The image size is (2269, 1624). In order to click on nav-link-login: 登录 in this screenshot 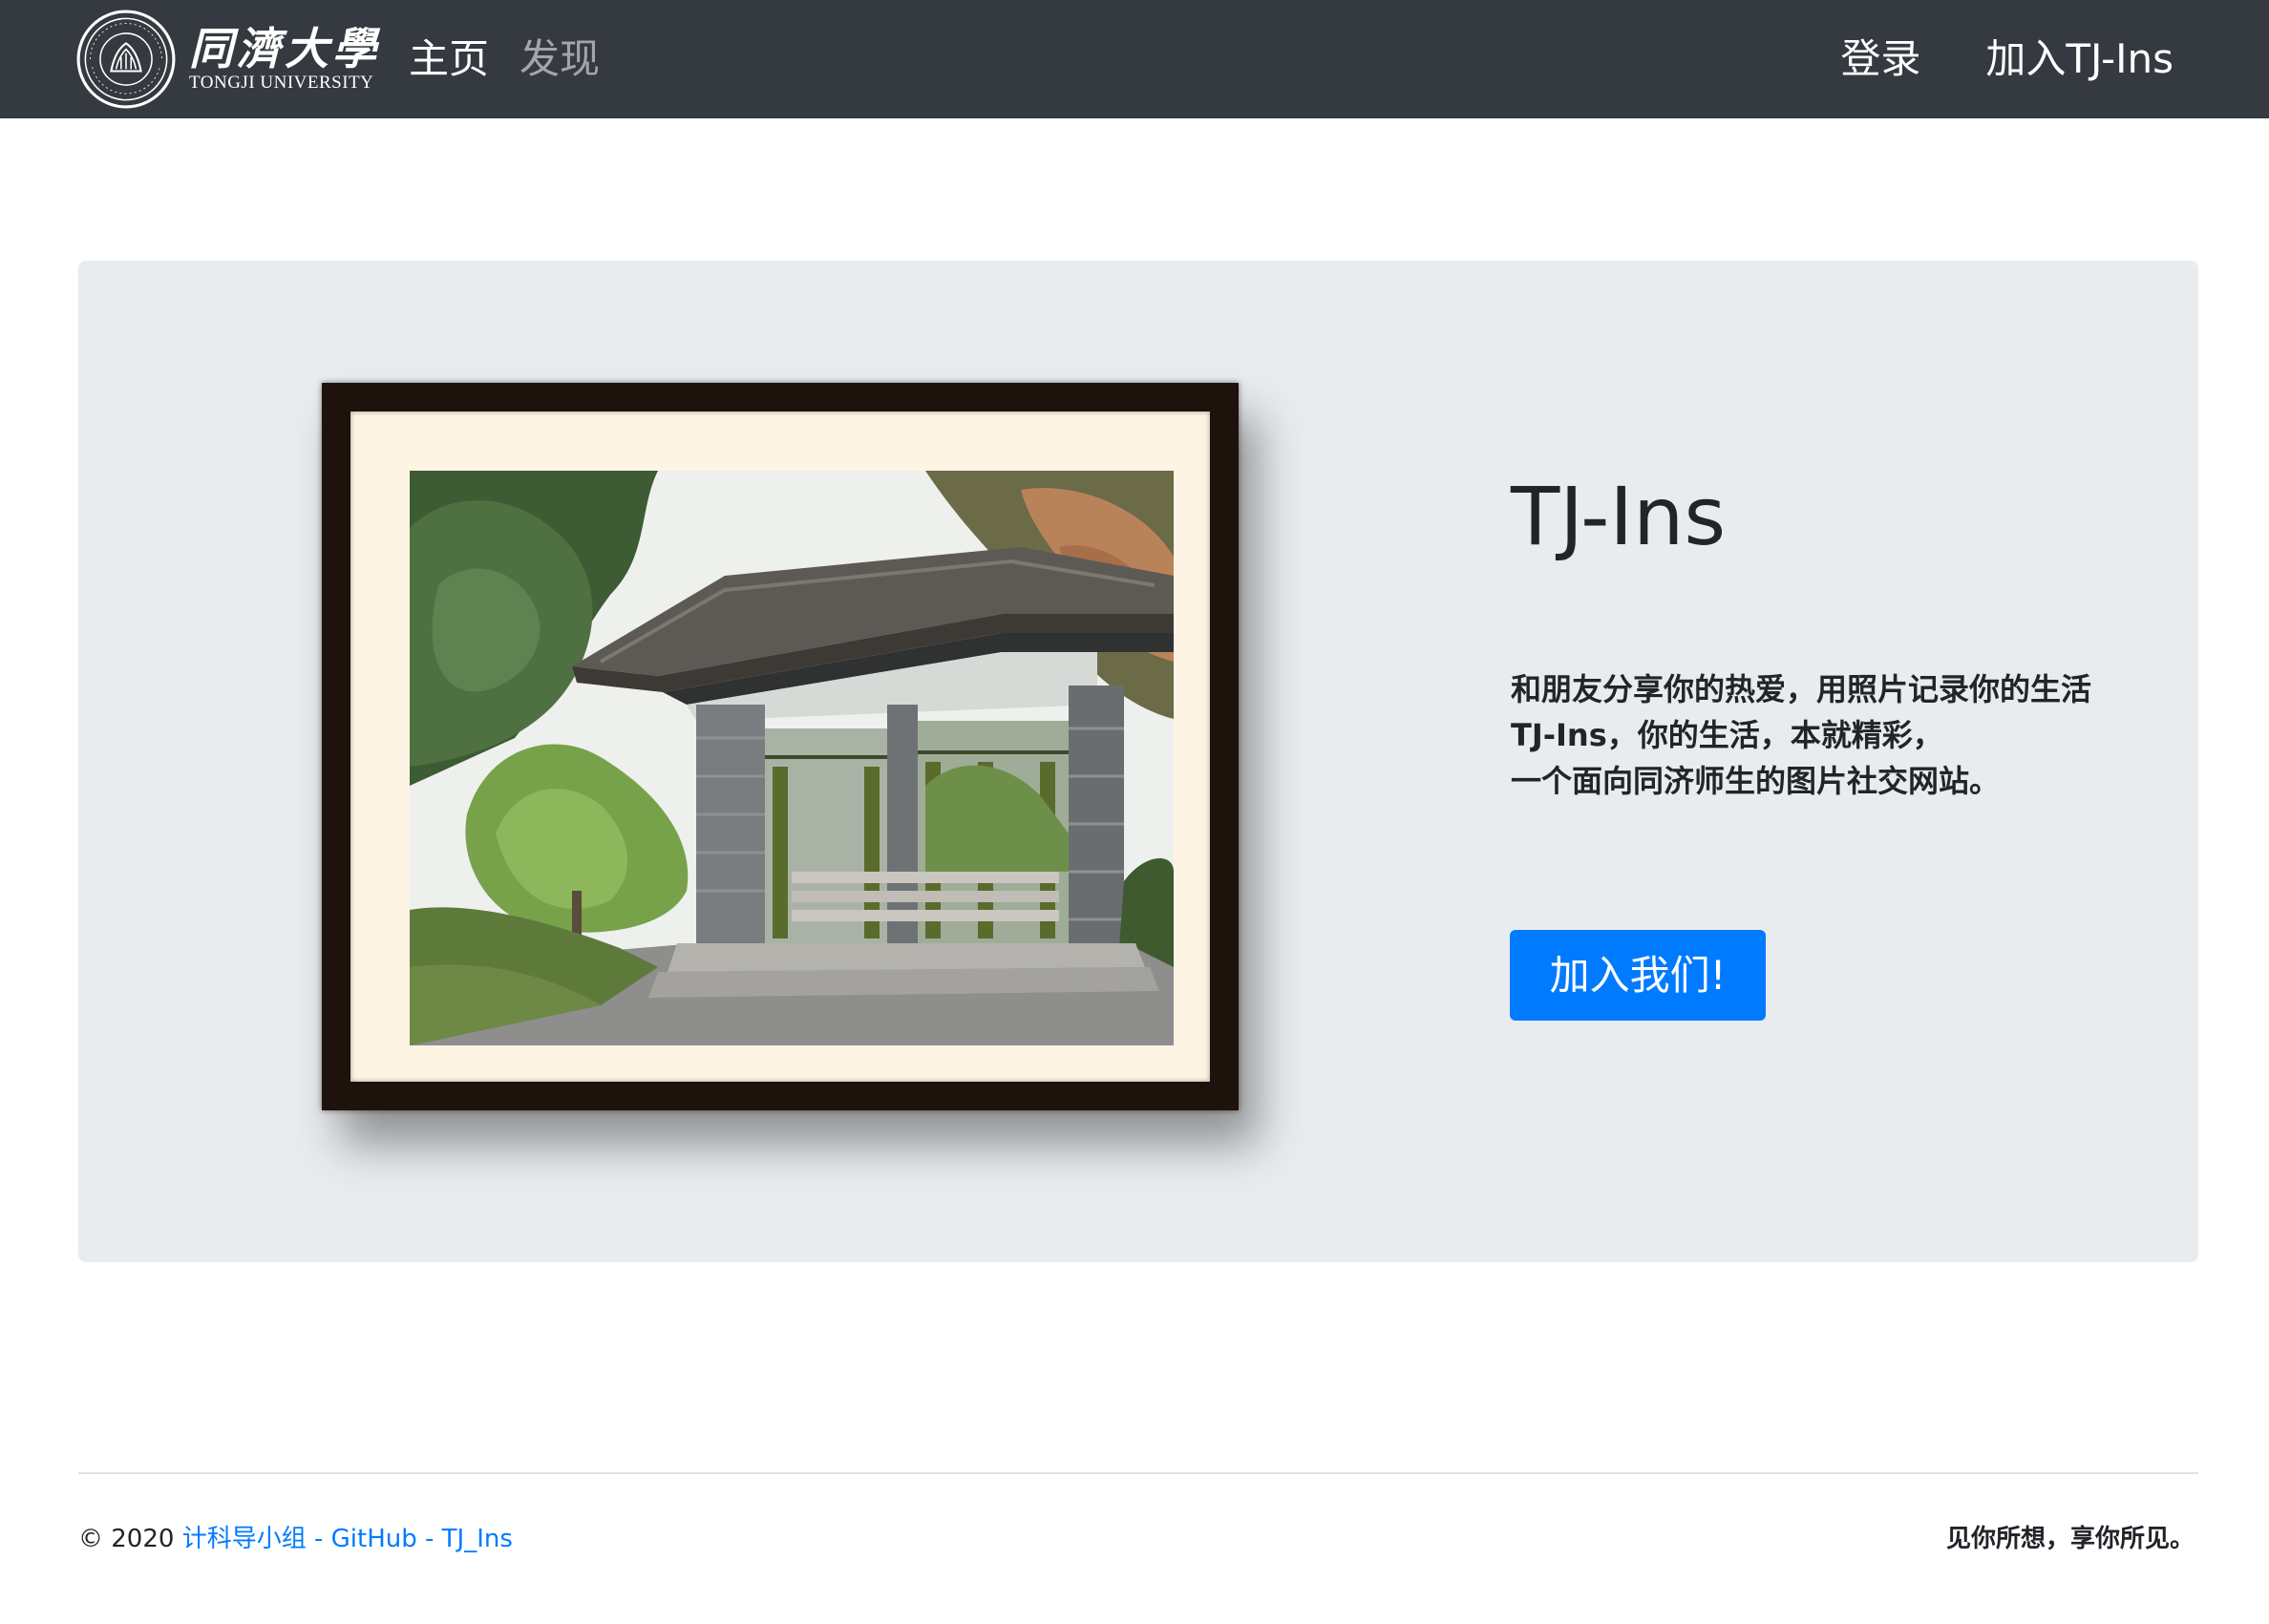, I will do `click(1880, 59)`.